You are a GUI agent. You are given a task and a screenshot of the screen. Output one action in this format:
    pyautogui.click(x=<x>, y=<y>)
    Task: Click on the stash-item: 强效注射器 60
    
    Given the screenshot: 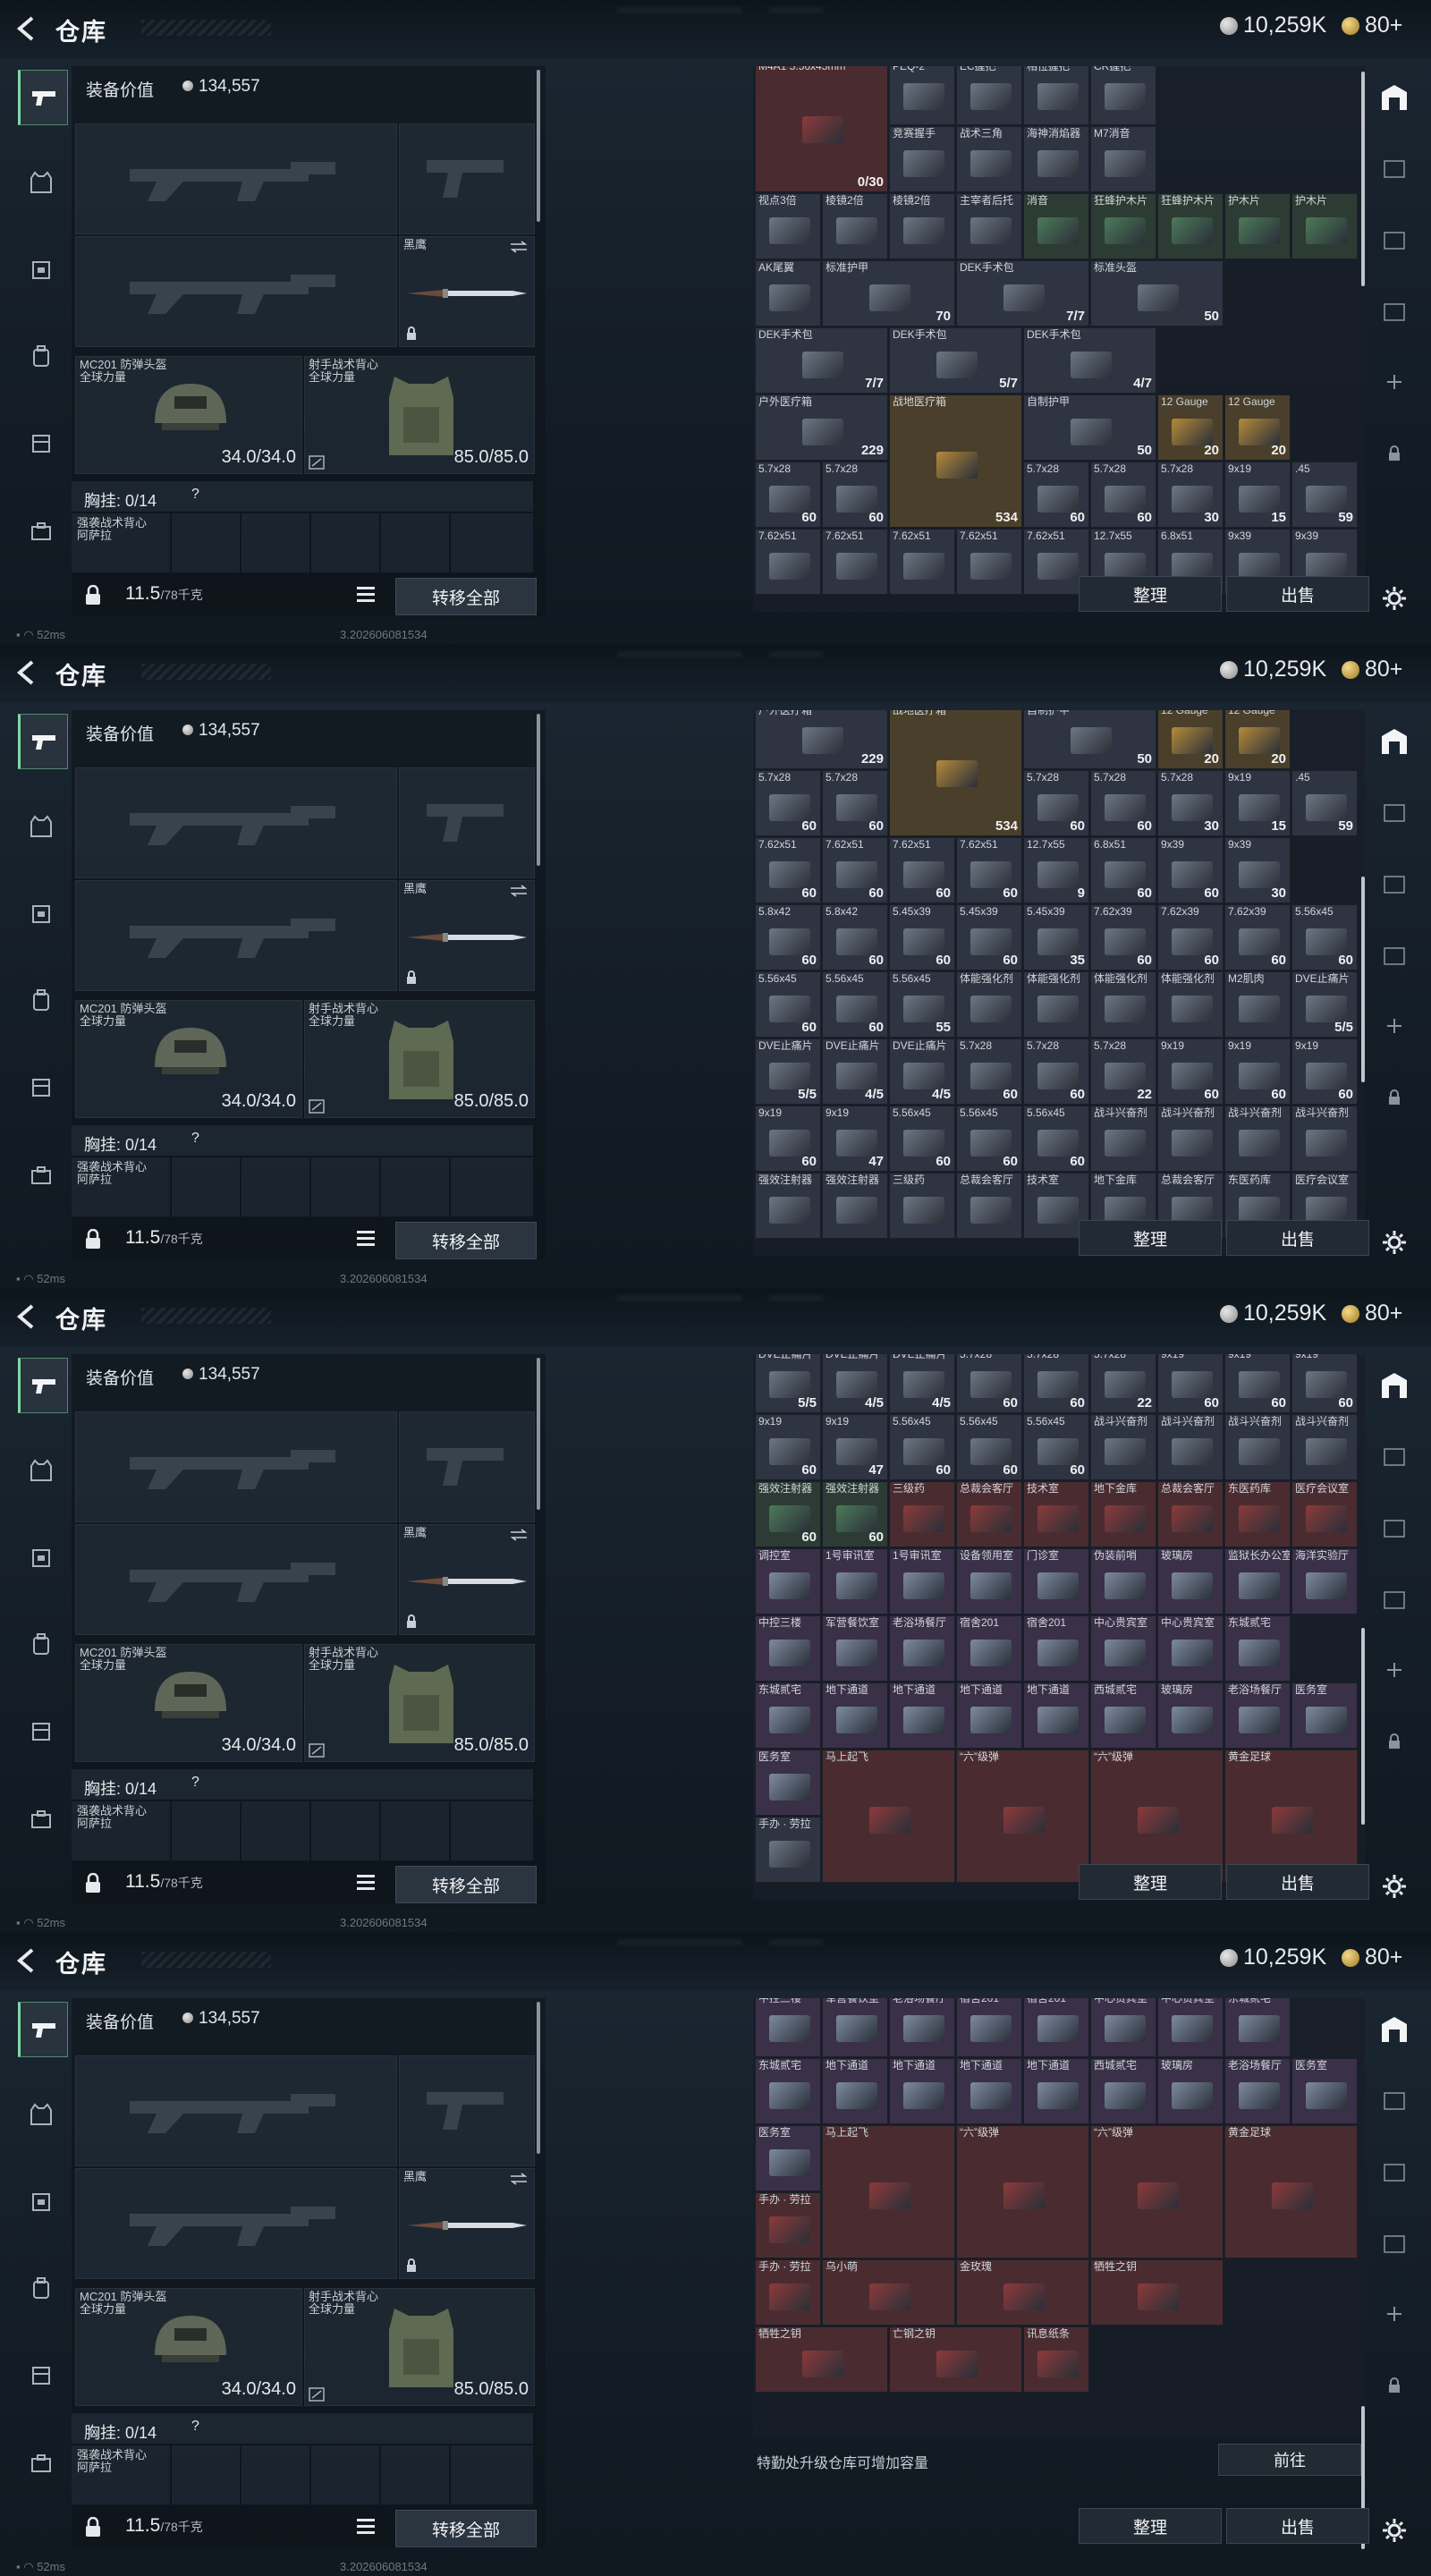 What is the action you would take?
    pyautogui.click(x=855, y=1514)
    